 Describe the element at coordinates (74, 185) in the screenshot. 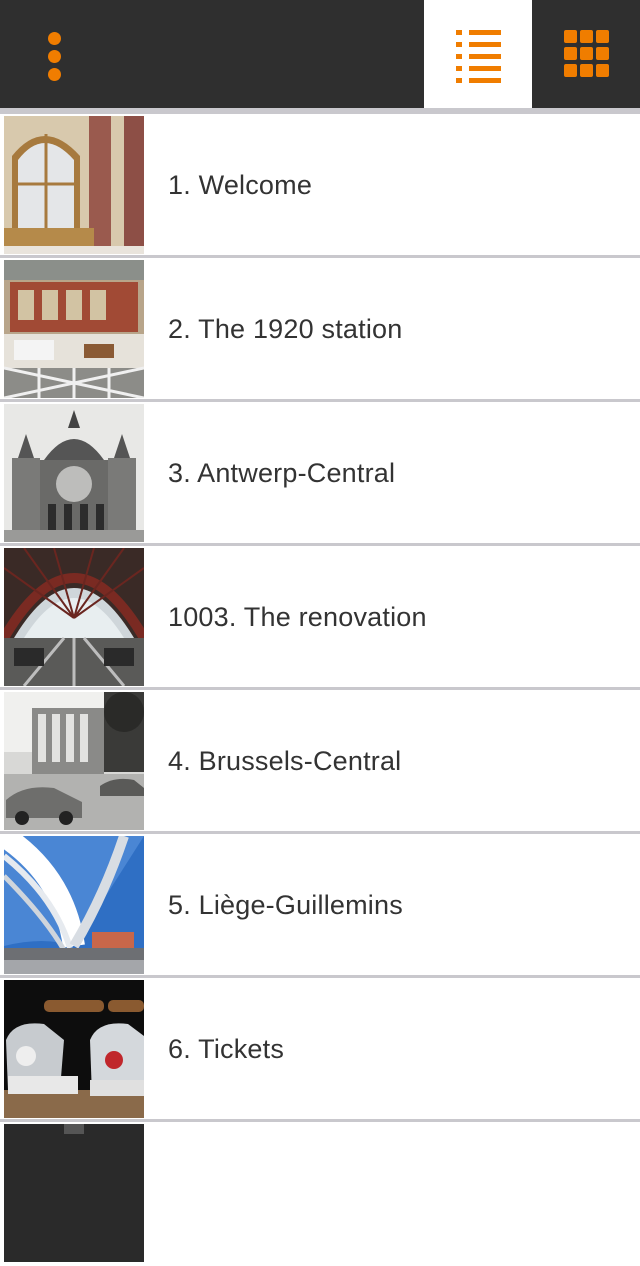

I see `station-hall-thumbnail` at that location.